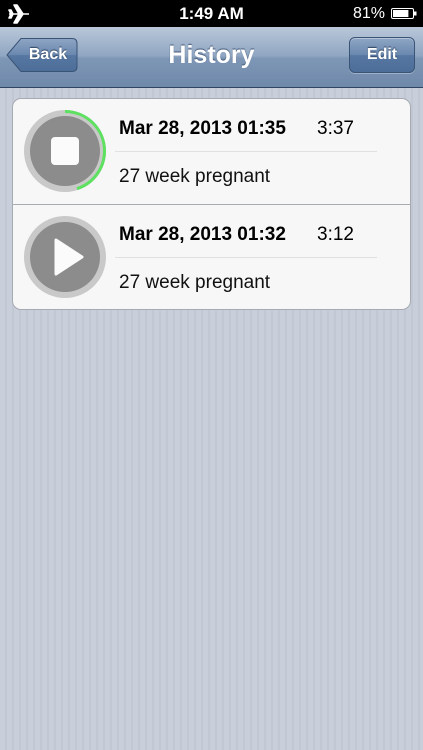 The image size is (423, 750). What do you see at coordinates (202, 234) in the screenshot?
I see `recording-date: Mar 28, 2013 01:32` at bounding box center [202, 234].